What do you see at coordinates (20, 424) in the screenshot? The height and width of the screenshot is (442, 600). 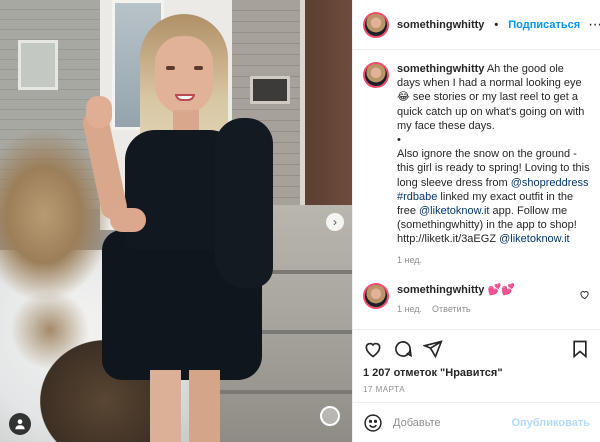 I see `person-tag-icon` at bounding box center [20, 424].